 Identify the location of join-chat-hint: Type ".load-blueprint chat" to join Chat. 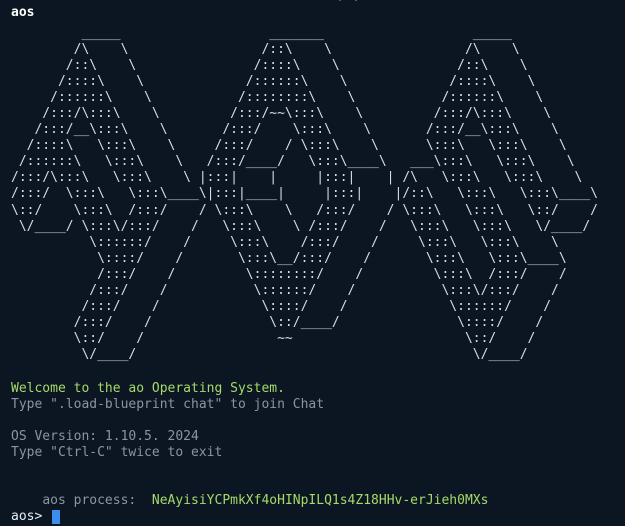
(168, 404).